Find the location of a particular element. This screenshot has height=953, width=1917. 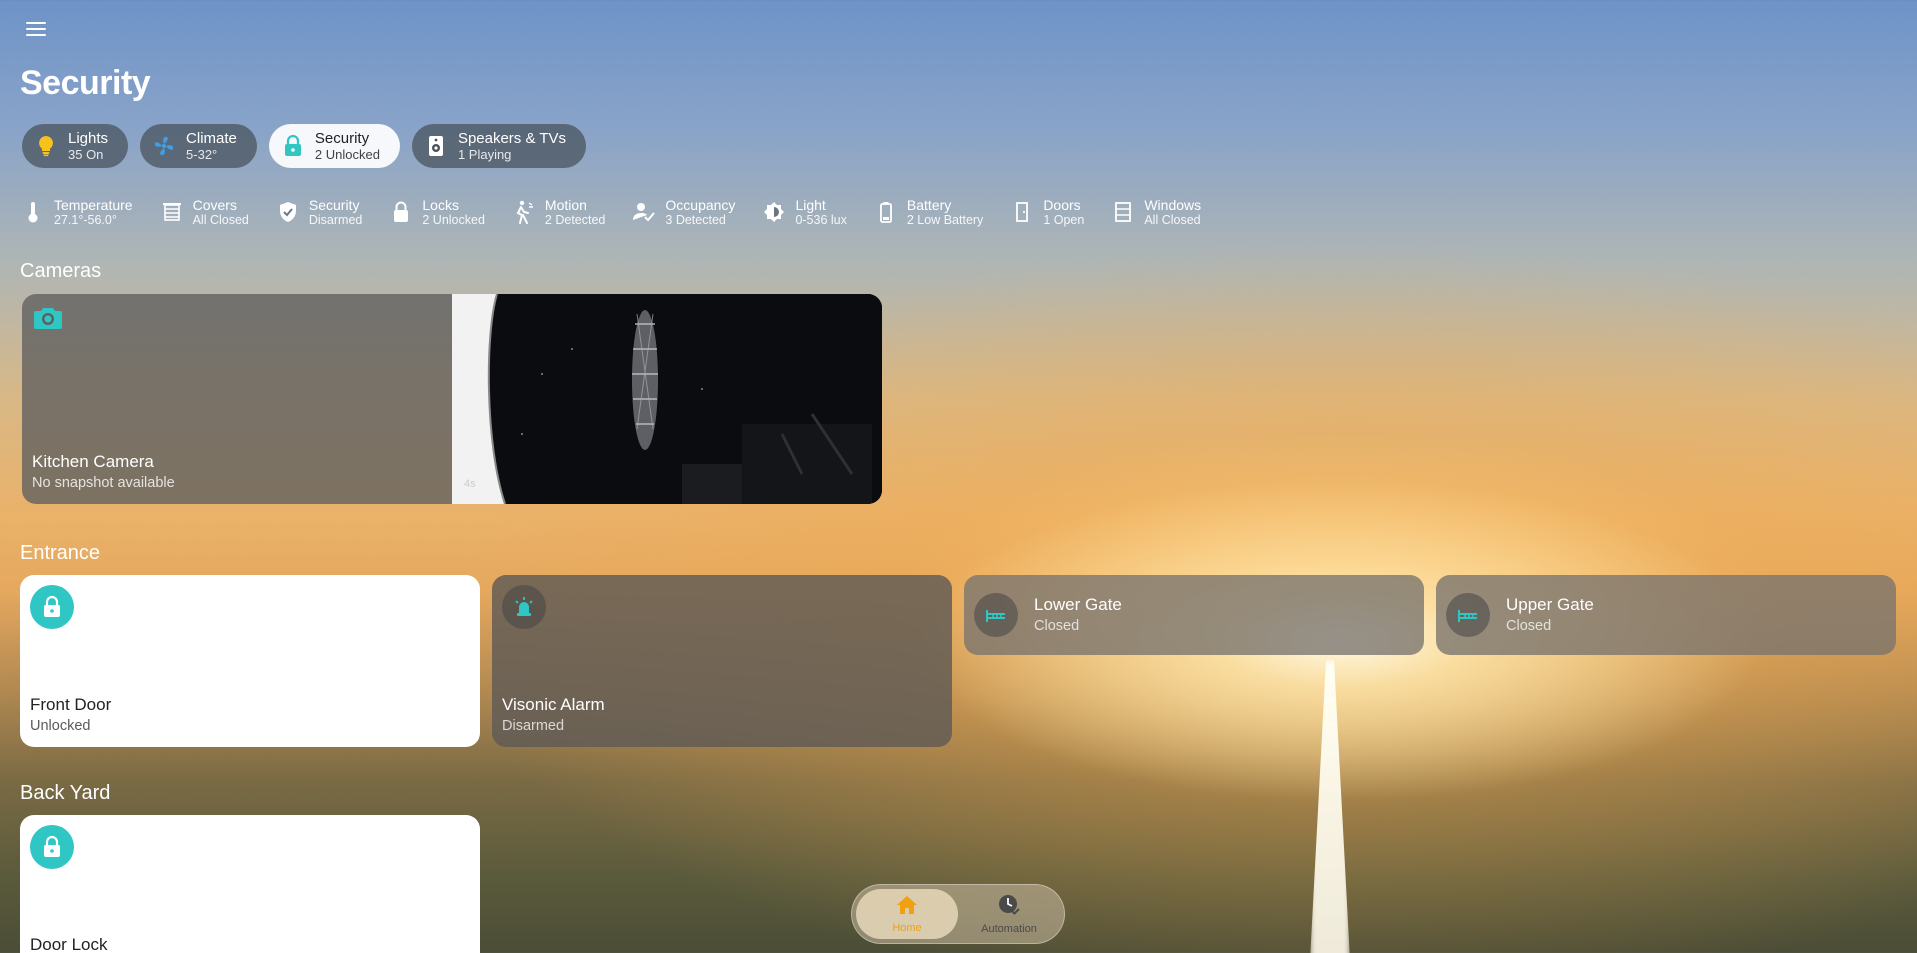

camera-state: No snapshot available is located at coordinates (103, 483).